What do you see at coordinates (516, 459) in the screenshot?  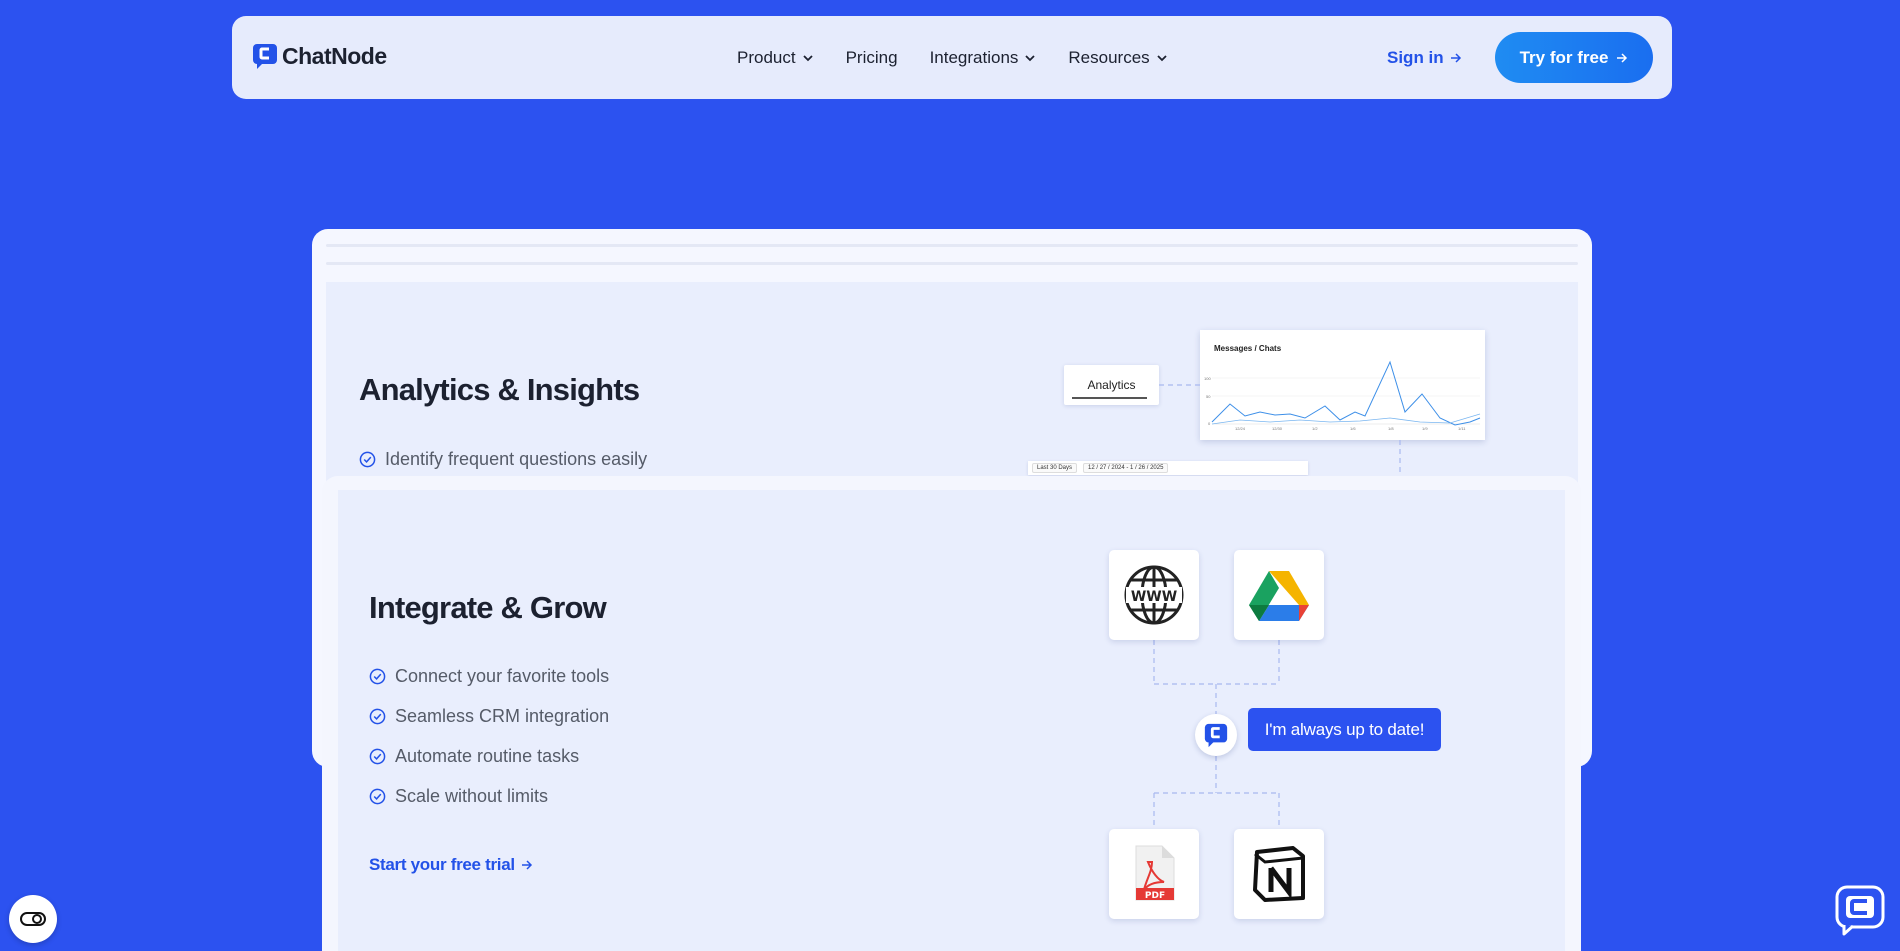 I see `analytics-feature-label: Identify frequent questions easily` at bounding box center [516, 459].